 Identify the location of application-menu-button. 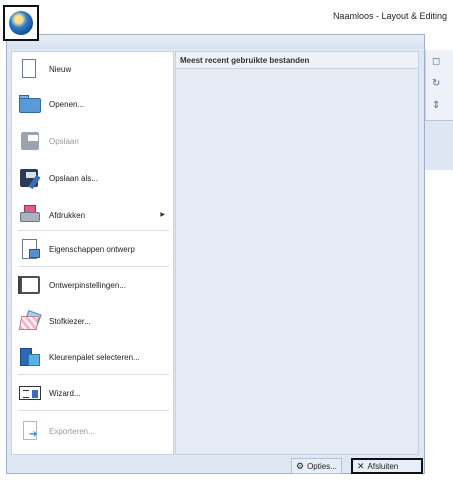
(21, 23).